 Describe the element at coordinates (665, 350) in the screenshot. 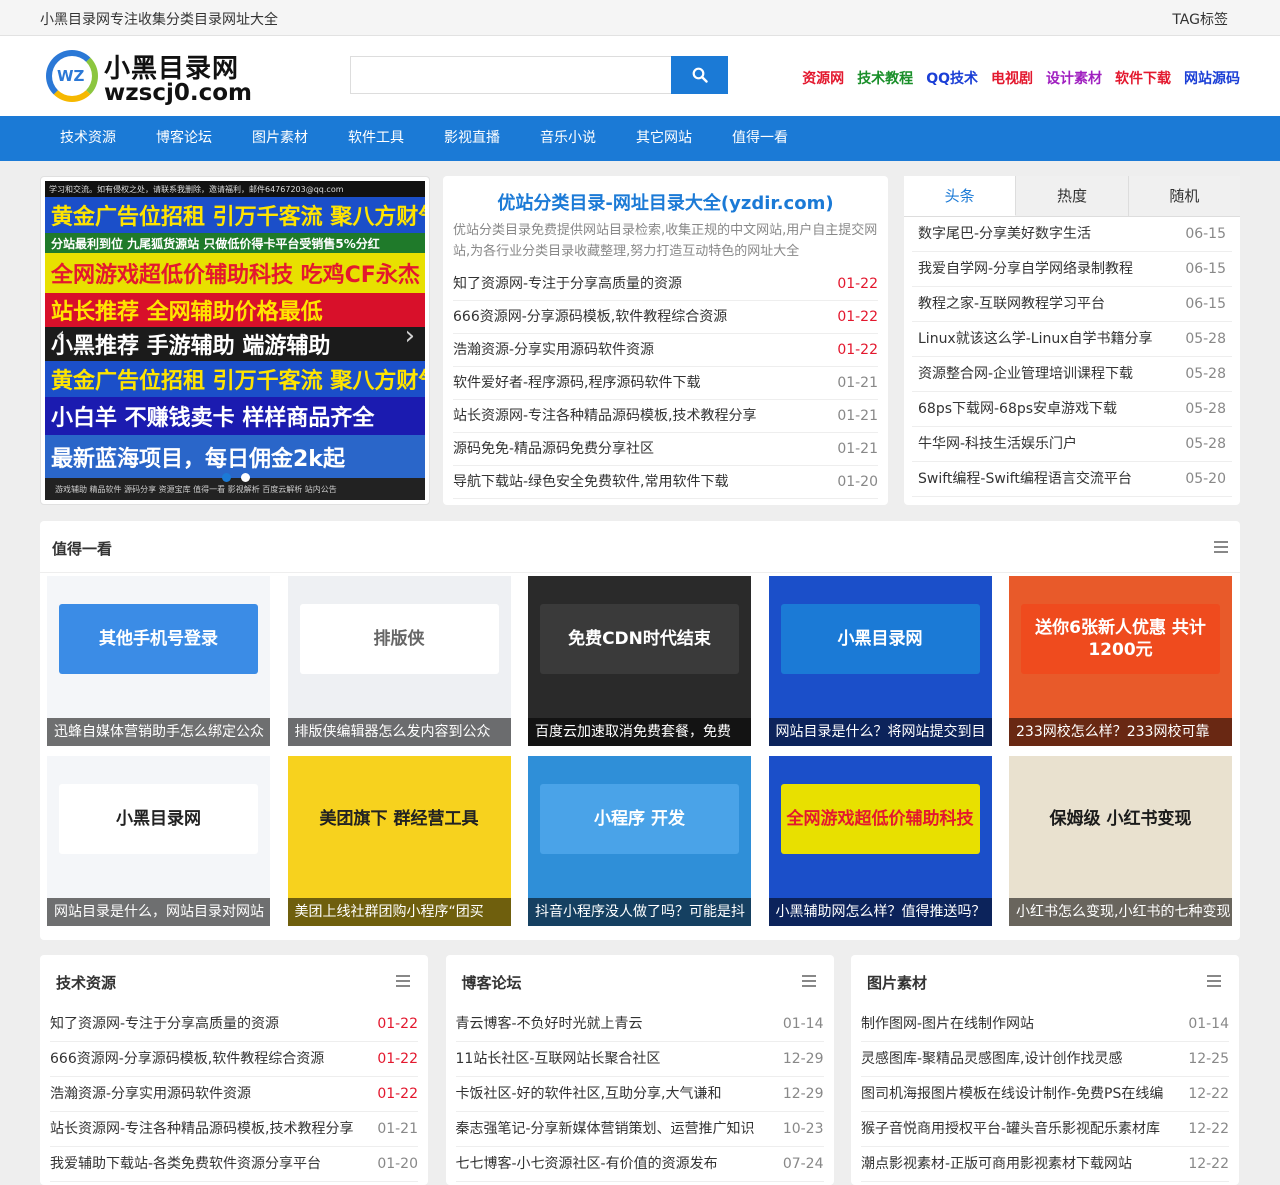

I see `featured-item: 浩瀚资源-分享实用源码软件资源 01-22` at that location.